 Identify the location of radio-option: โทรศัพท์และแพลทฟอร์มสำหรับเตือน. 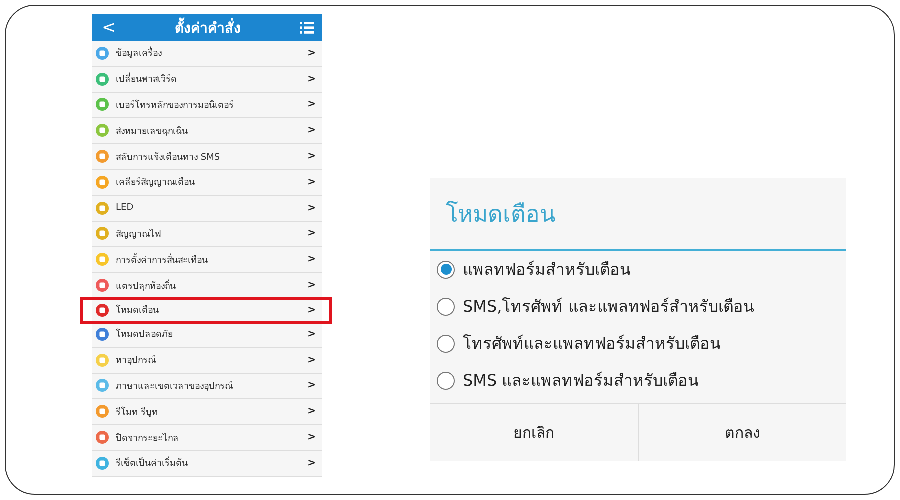
(638, 343).